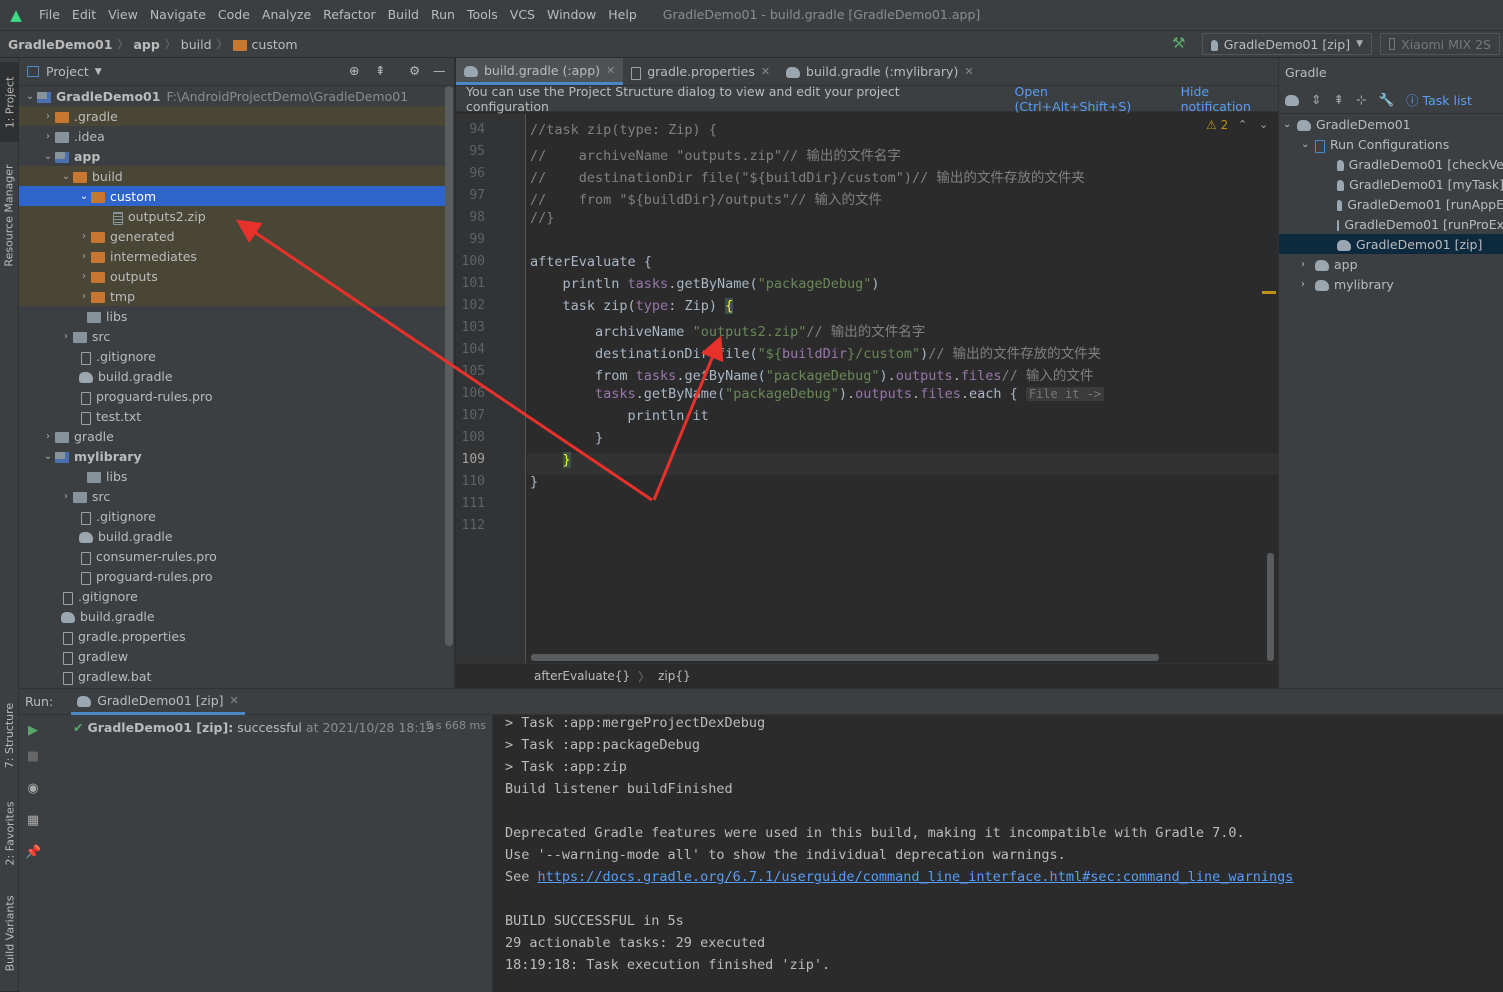 This screenshot has width=1503, height=992. I want to click on menu-view: View, so click(123, 15).